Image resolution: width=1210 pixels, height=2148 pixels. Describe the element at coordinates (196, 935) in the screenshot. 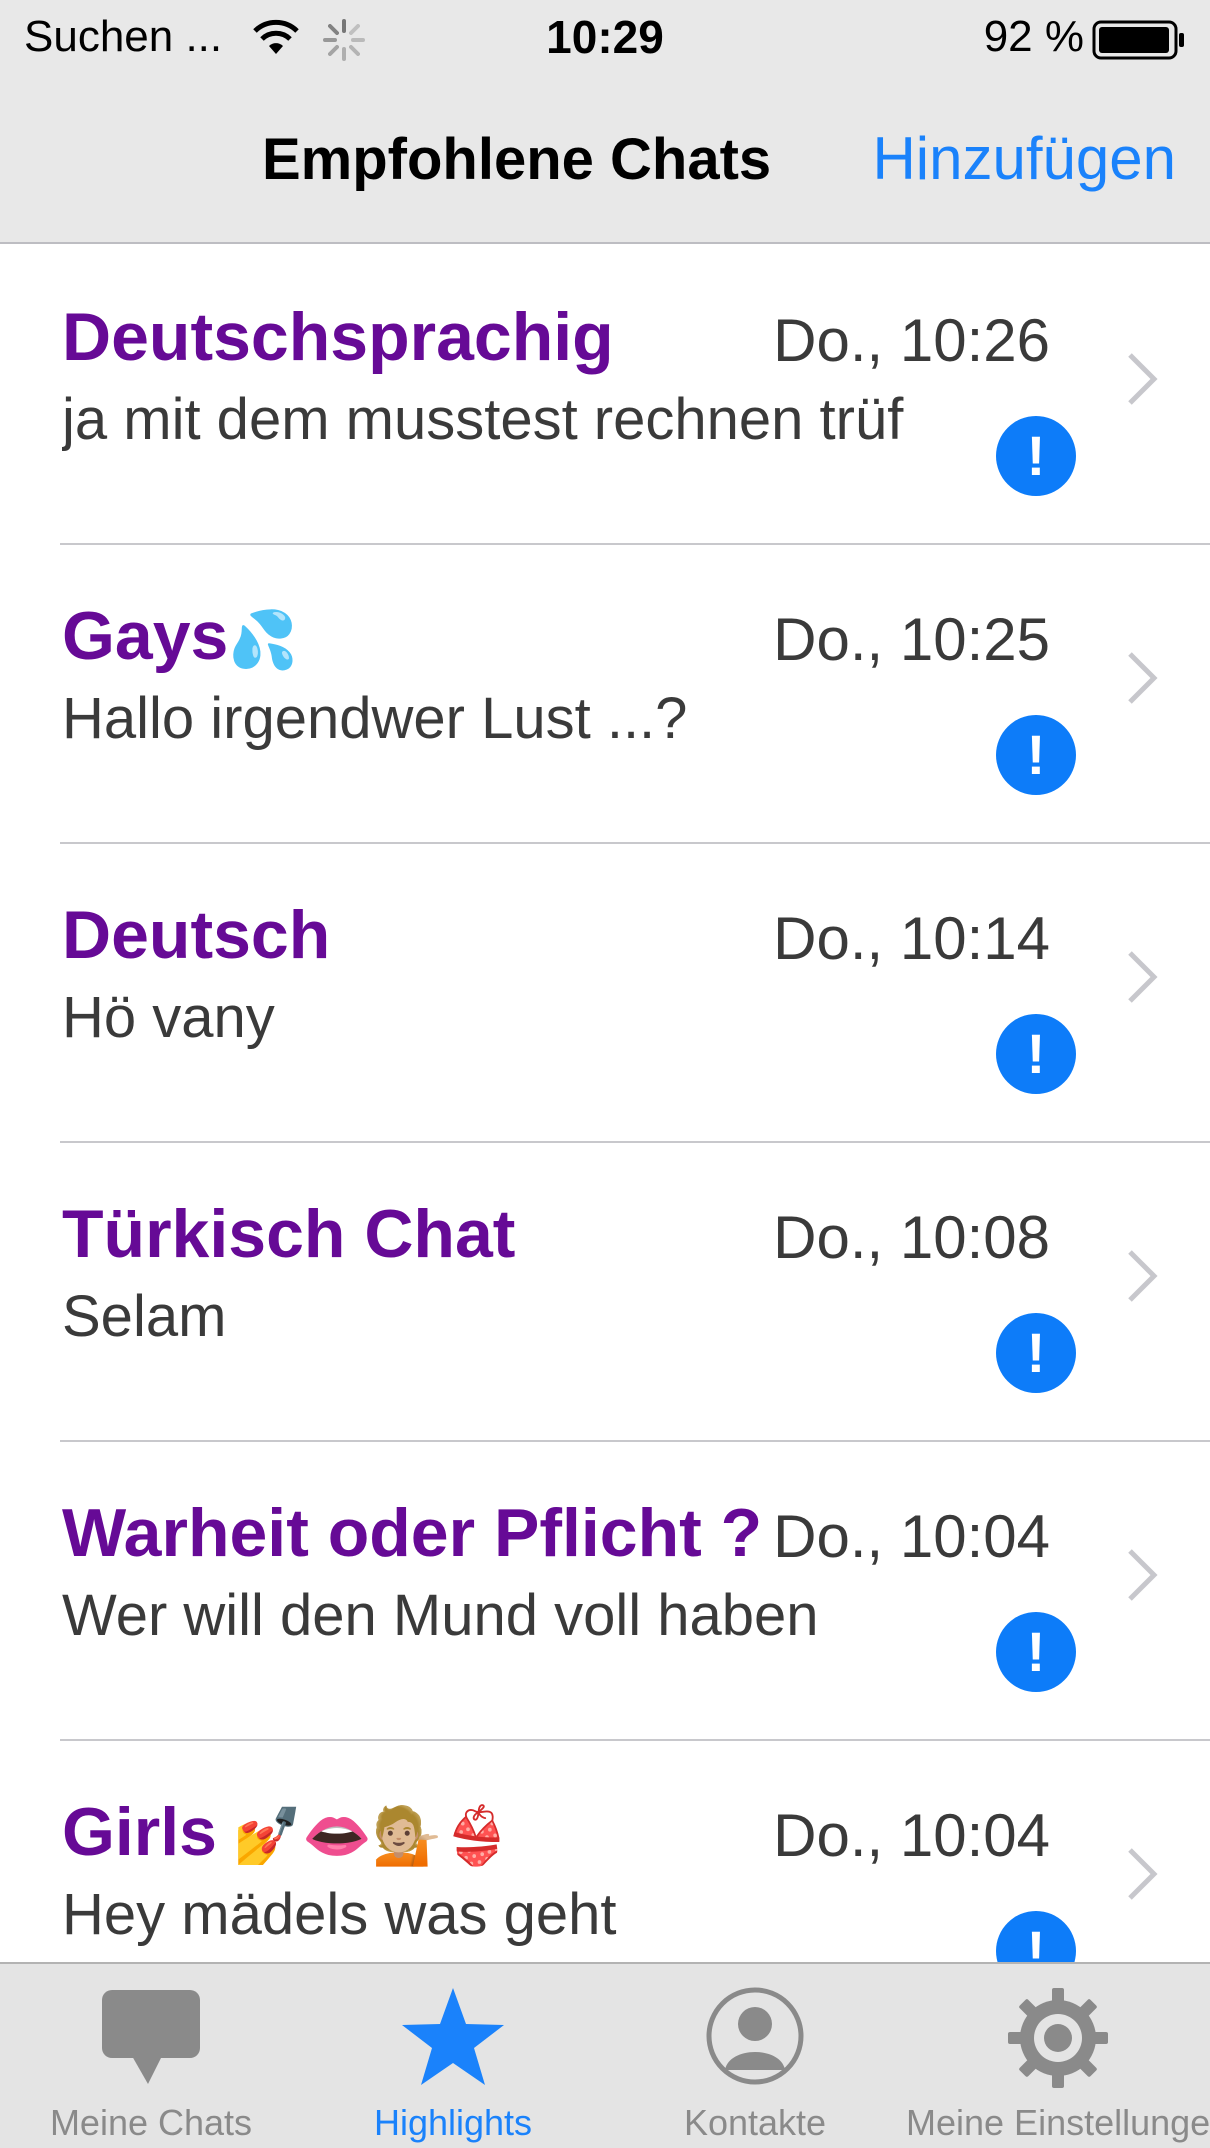

I see `chat-name: Deutsch` at that location.